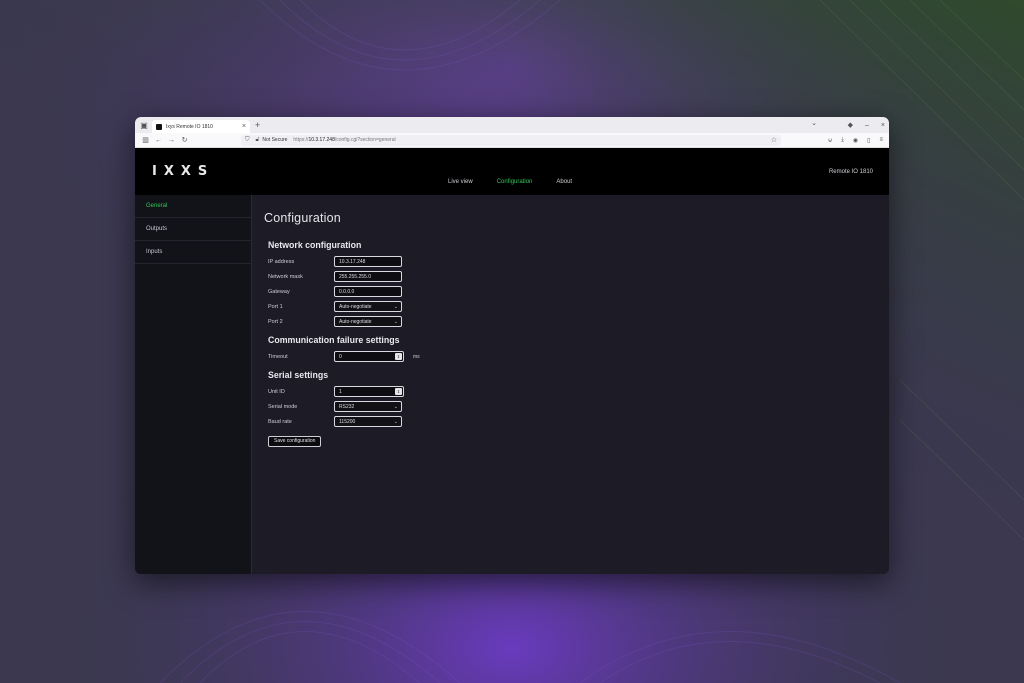 This screenshot has height=683, width=1024. What do you see at coordinates (298, 375) in the screenshot?
I see `serial-section-title: Serial settings` at bounding box center [298, 375].